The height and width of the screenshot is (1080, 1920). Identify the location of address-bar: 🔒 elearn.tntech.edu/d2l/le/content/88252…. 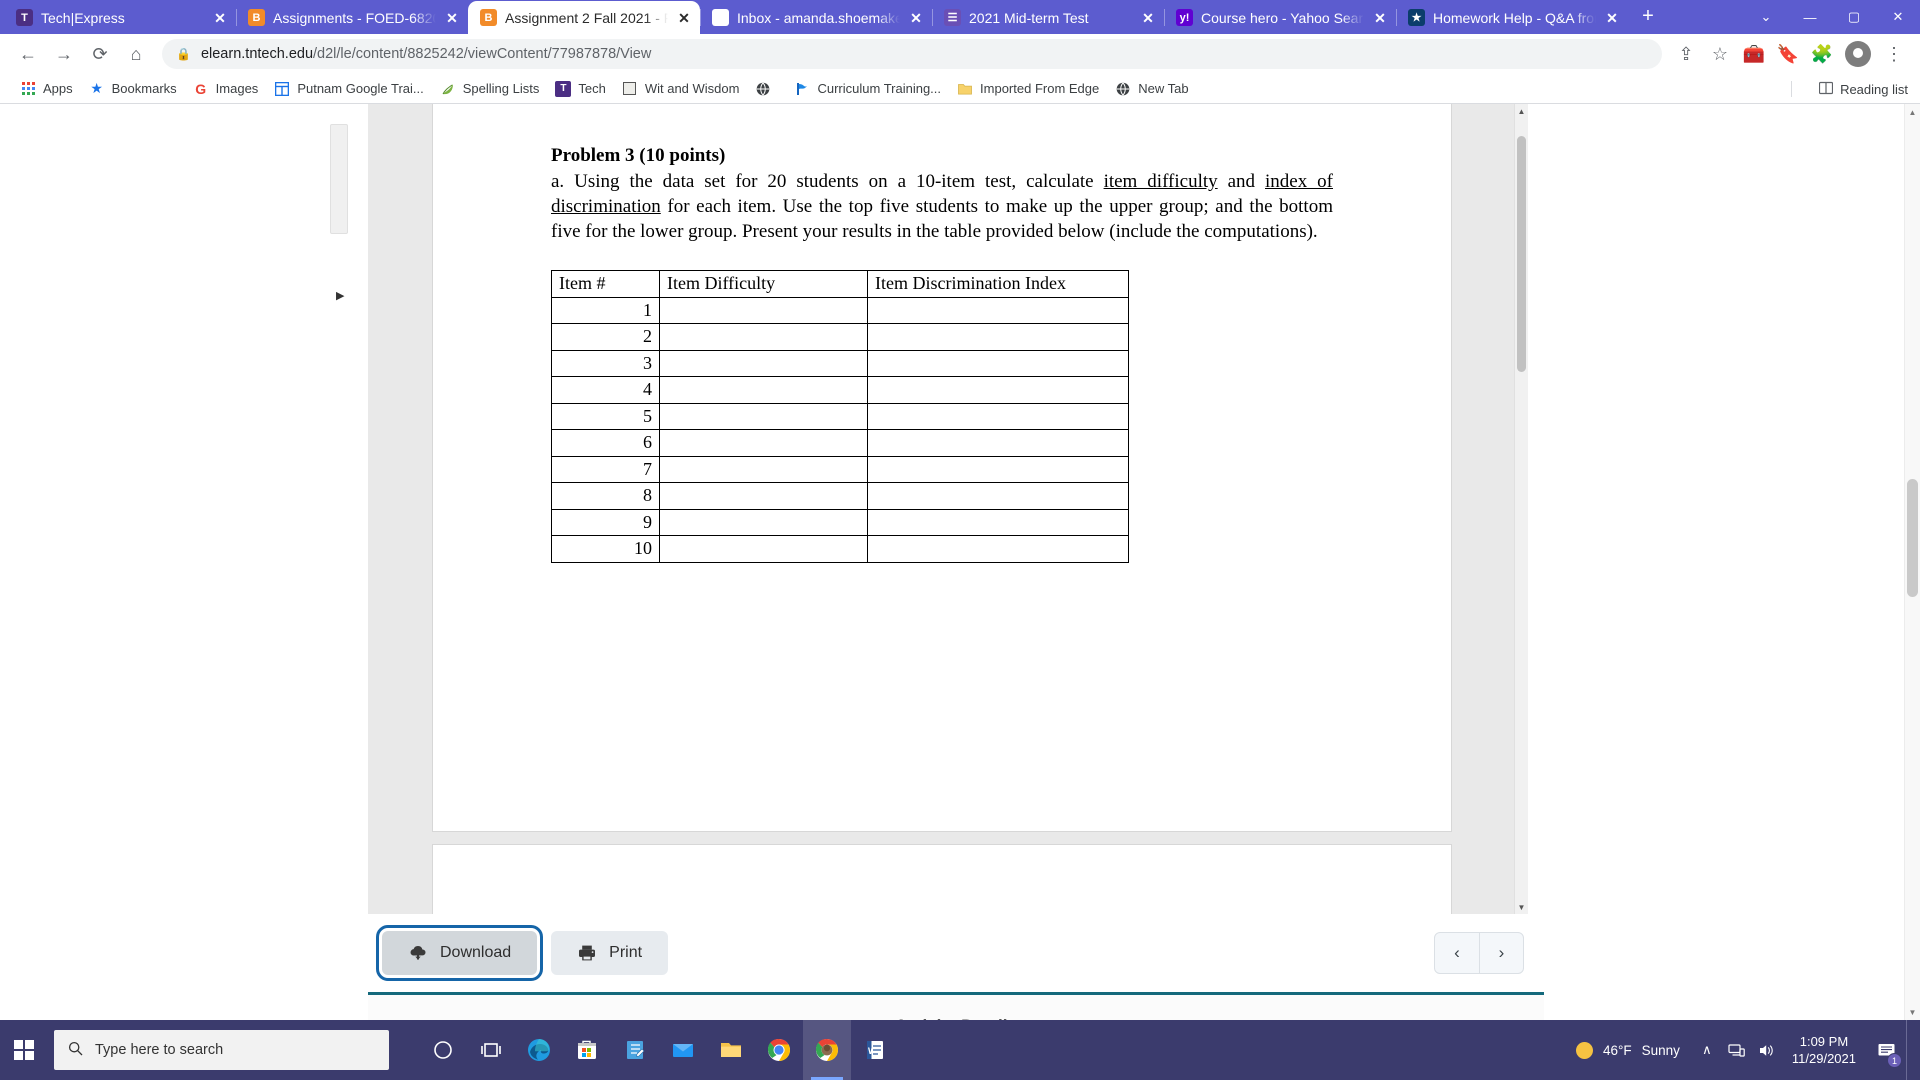
(912, 54).